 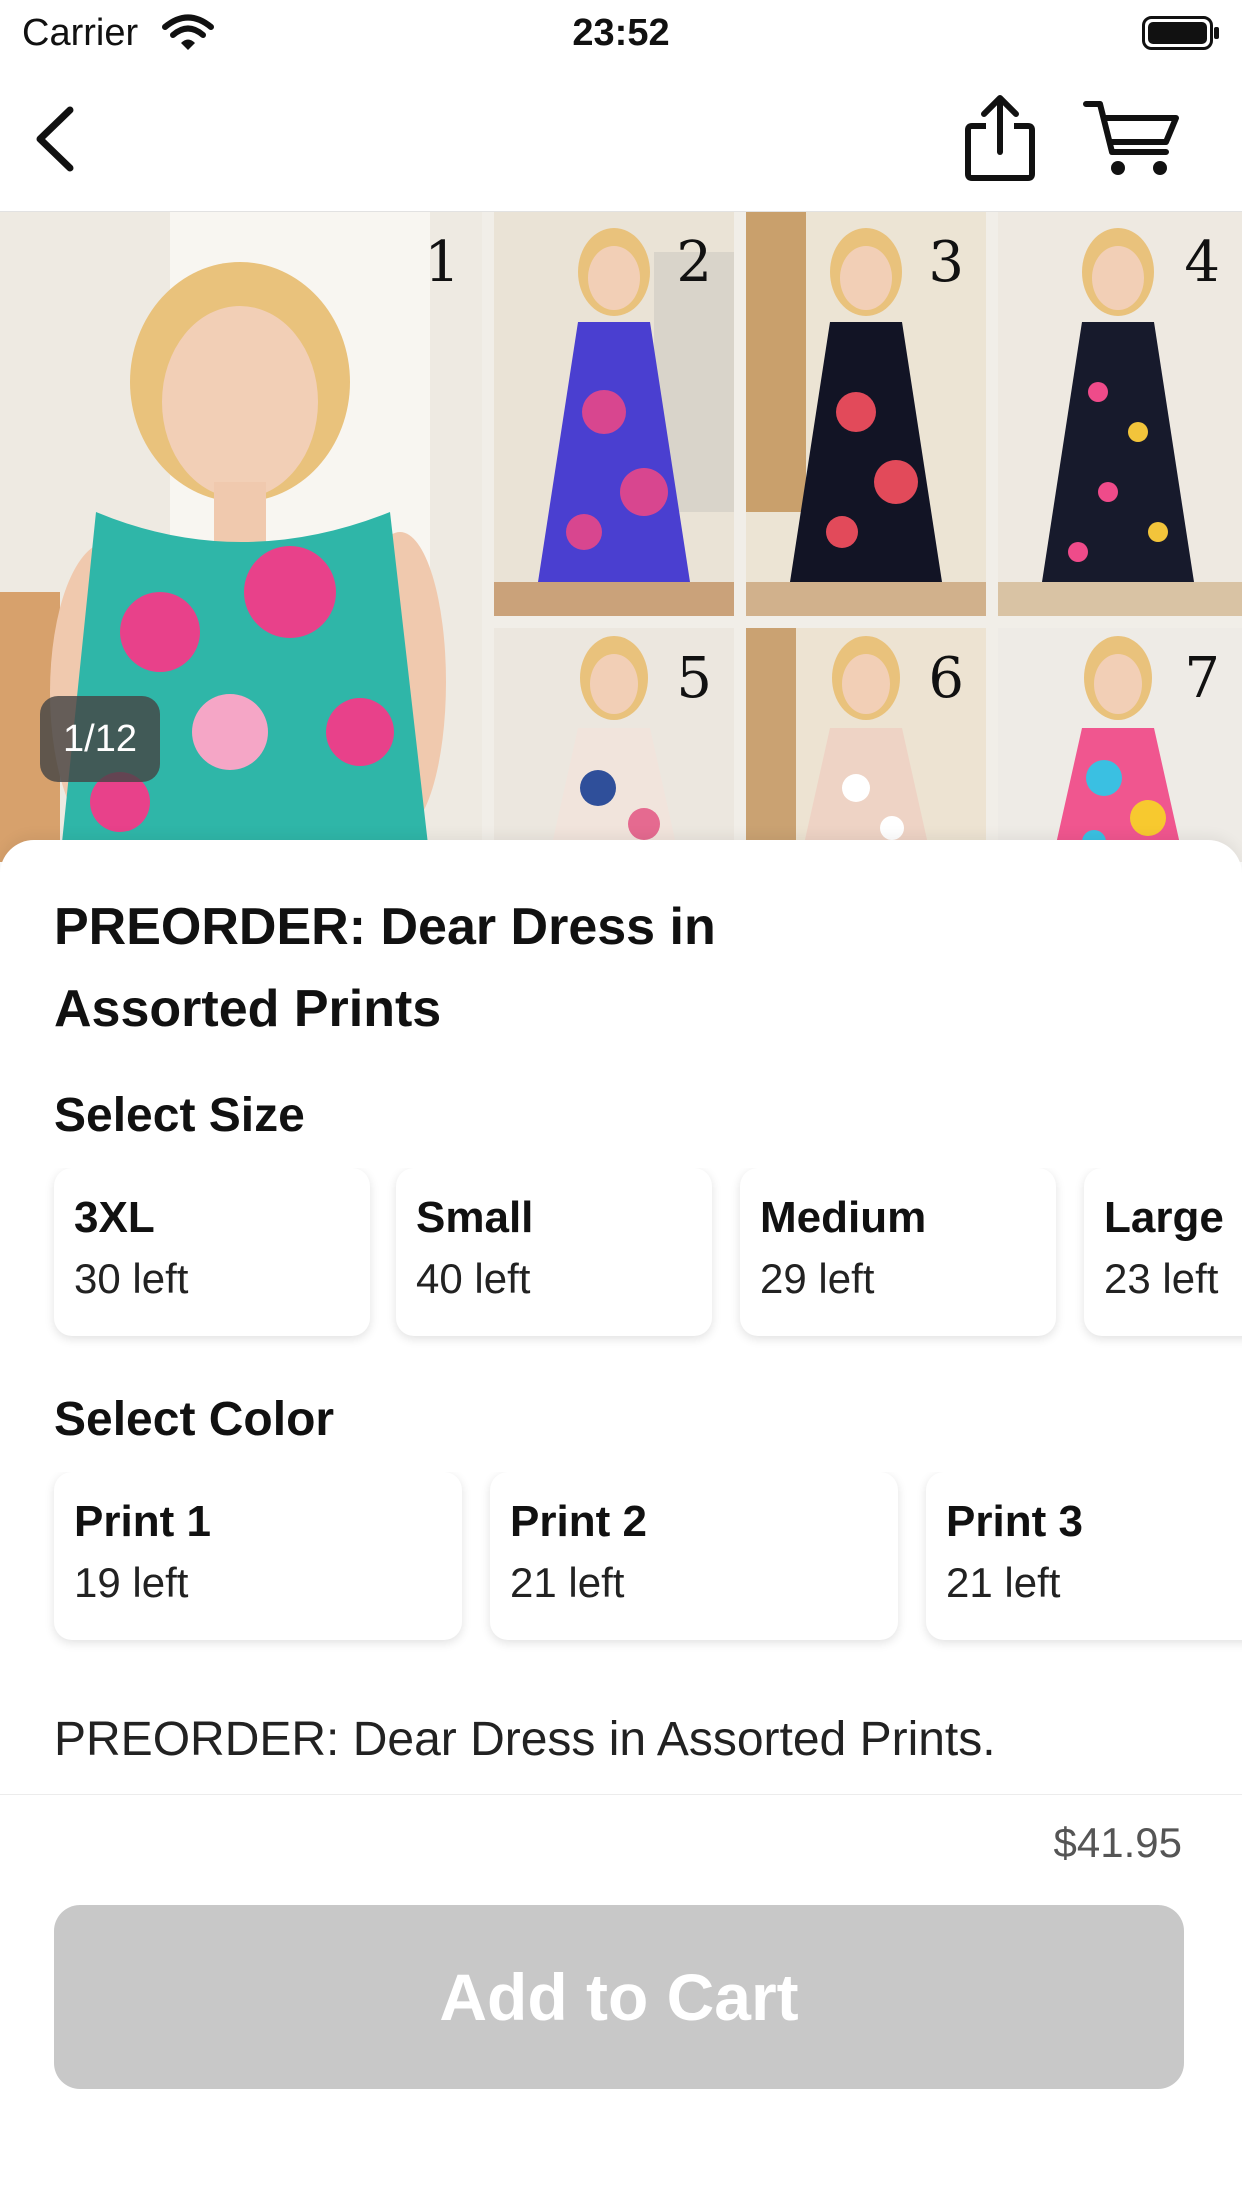 I want to click on product-description: PREORDER: Dear Dress in Assorted Prints., so click(x=525, y=1739).